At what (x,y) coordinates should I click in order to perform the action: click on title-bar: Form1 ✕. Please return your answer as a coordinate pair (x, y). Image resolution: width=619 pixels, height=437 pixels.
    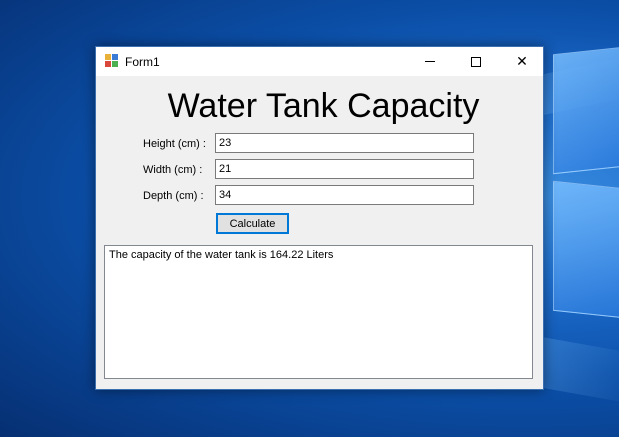
    Looking at the image, I should click on (319, 61).